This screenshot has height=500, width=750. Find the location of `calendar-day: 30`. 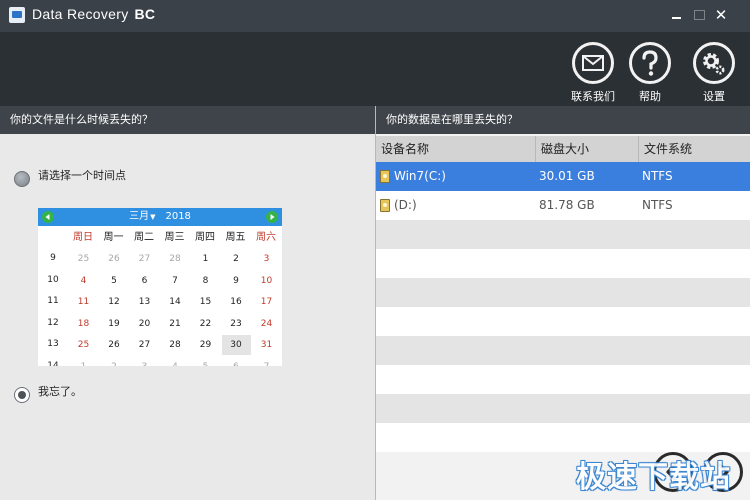

calendar-day: 30 is located at coordinates (236, 345).